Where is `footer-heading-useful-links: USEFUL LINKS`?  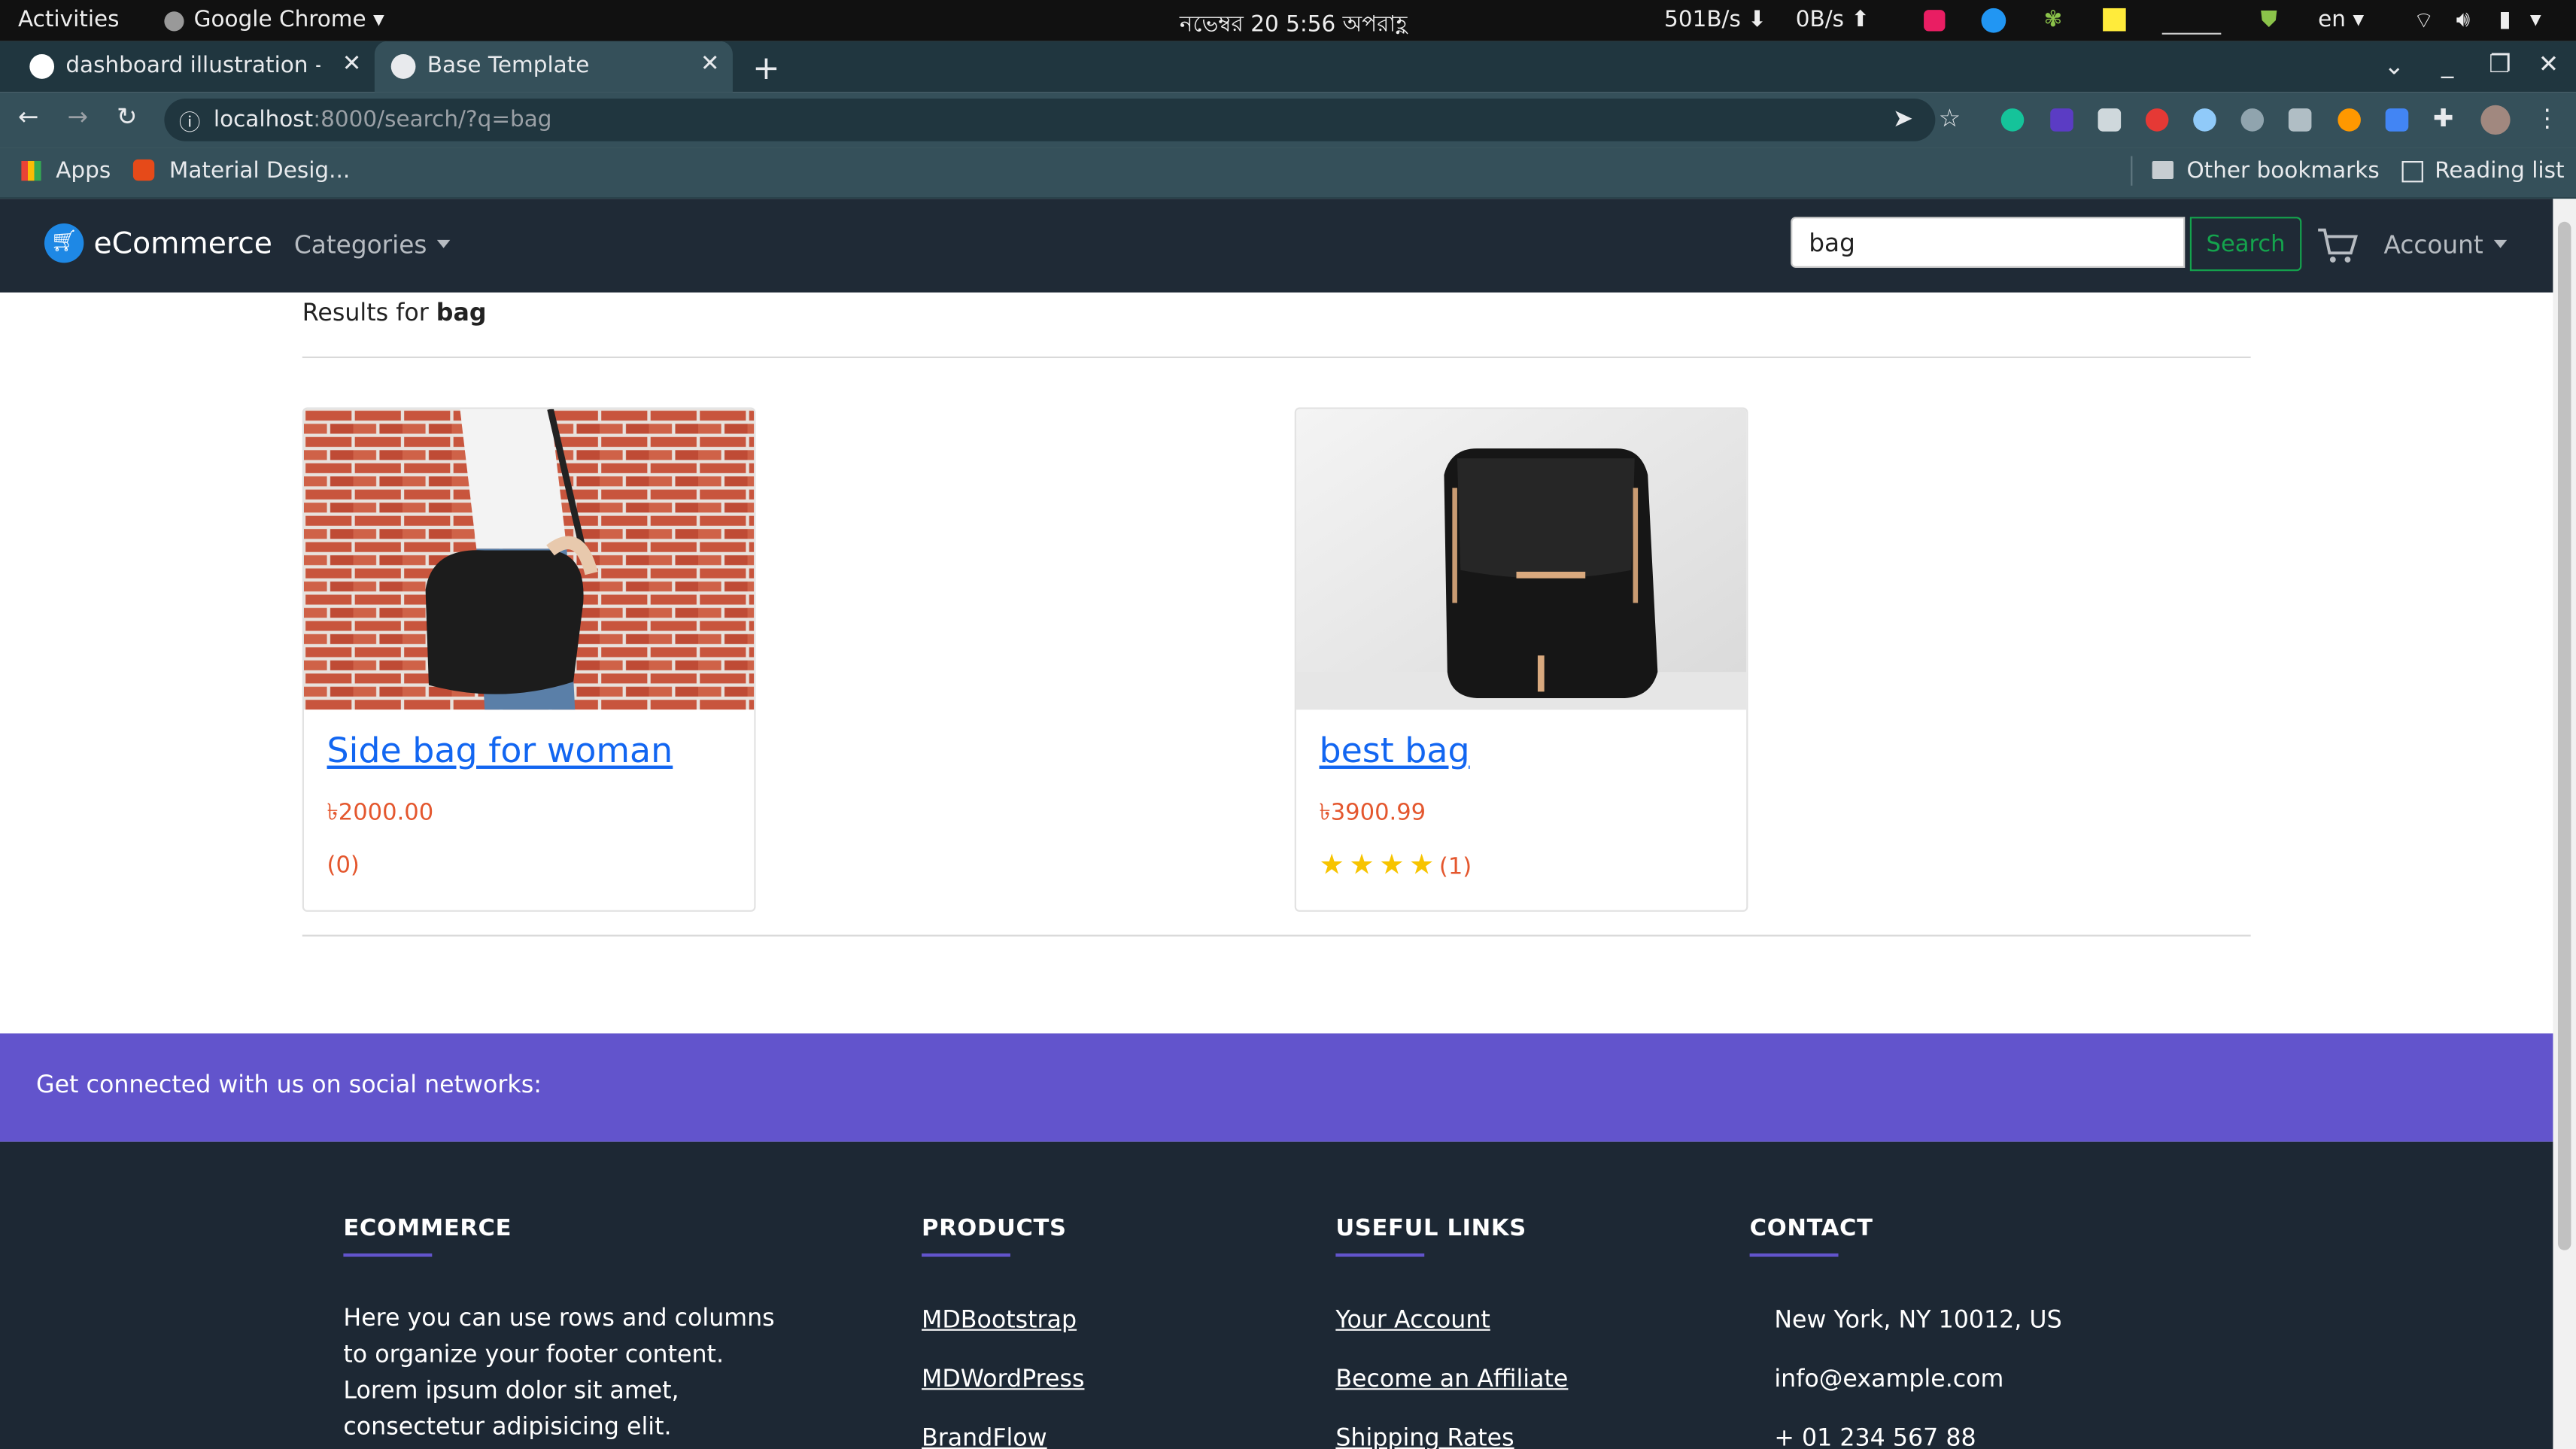
footer-heading-useful-links: USEFUL LINKS is located at coordinates (1430, 1229).